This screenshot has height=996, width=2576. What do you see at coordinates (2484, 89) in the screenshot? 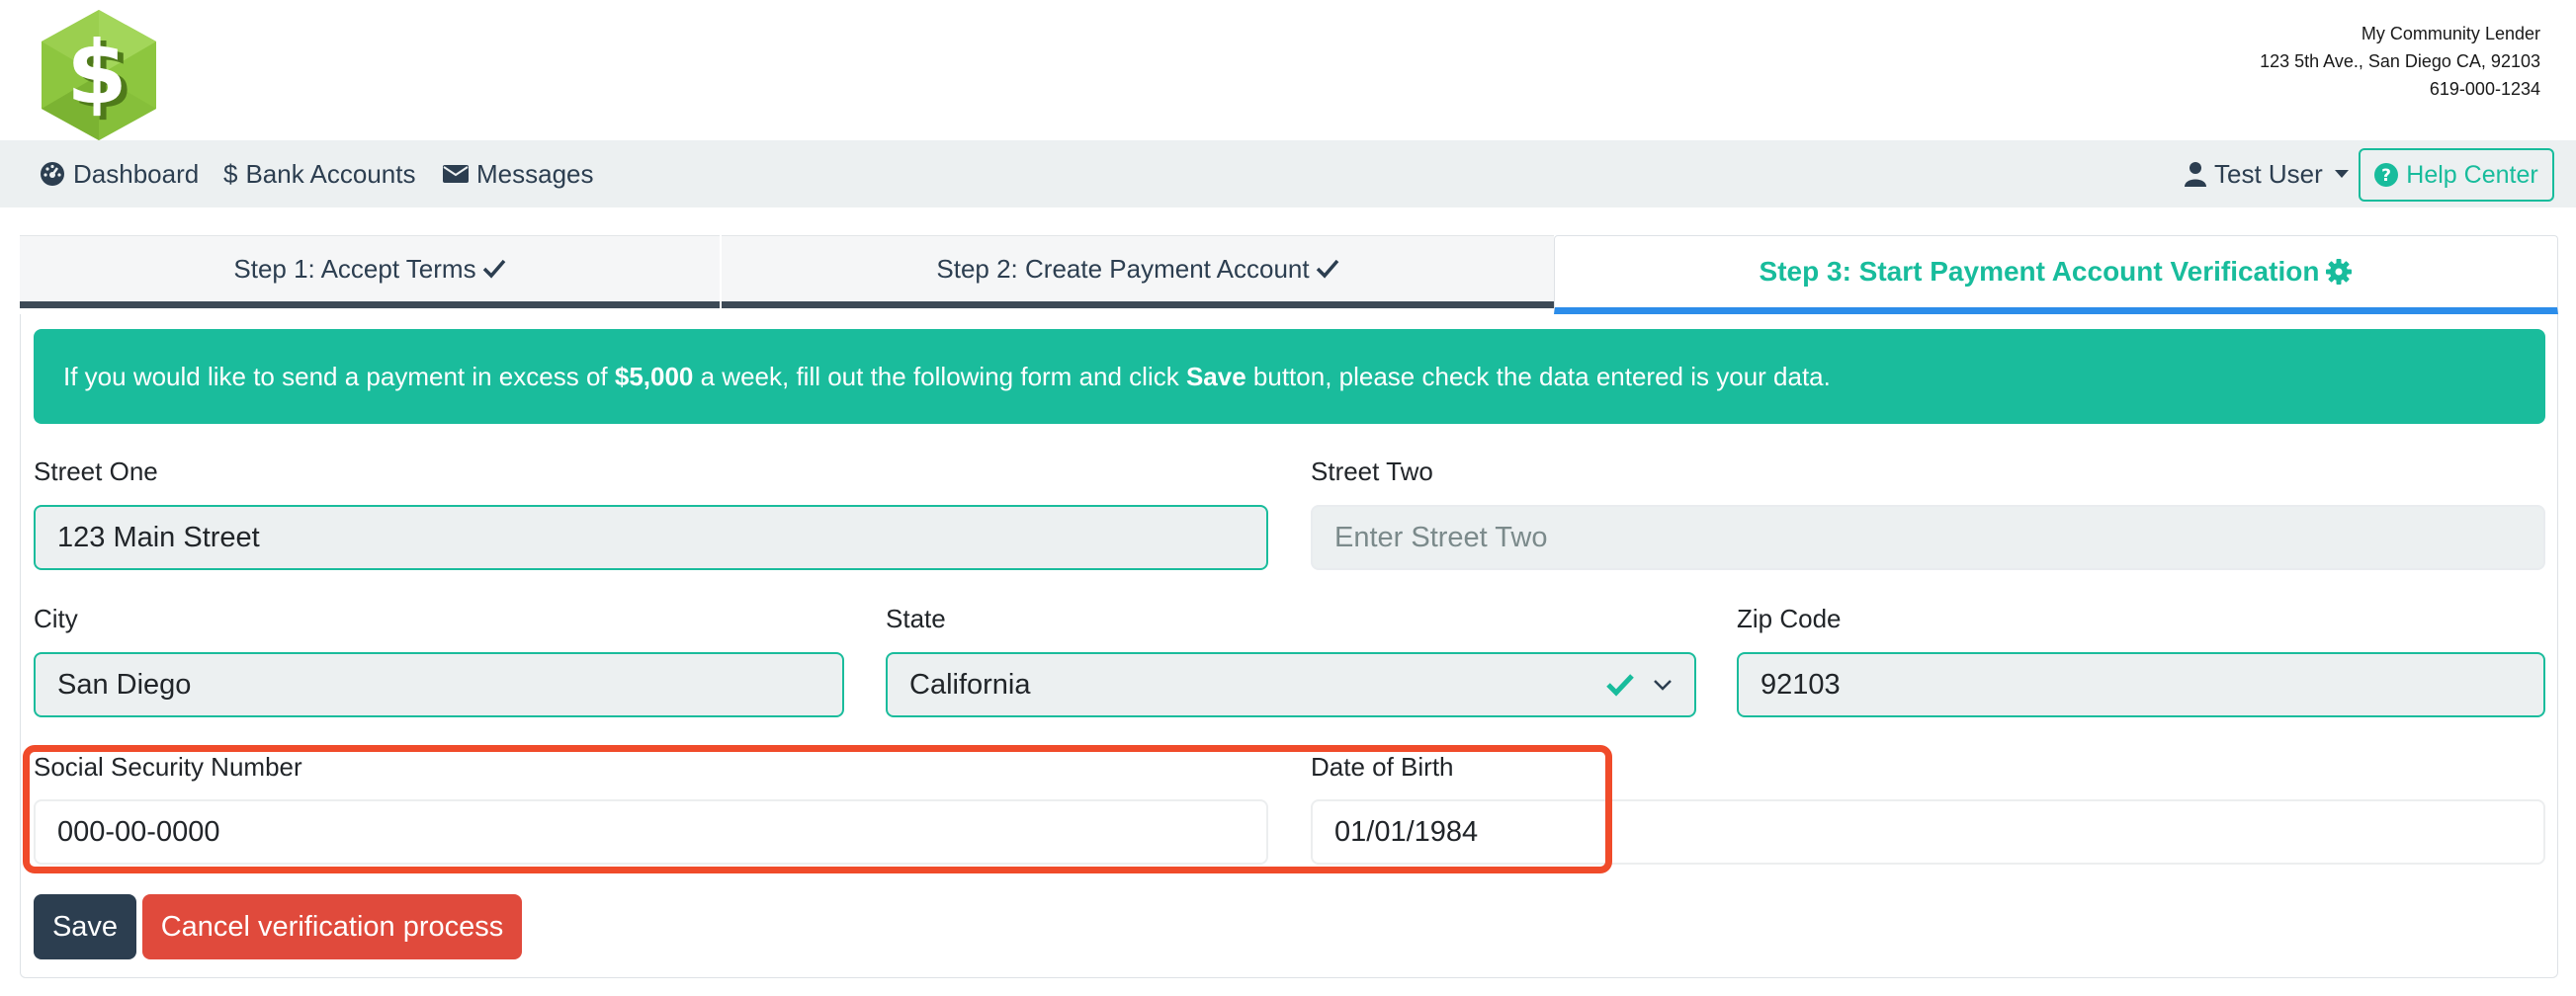
I see `lender-phone: 619-000-1234` at bounding box center [2484, 89].